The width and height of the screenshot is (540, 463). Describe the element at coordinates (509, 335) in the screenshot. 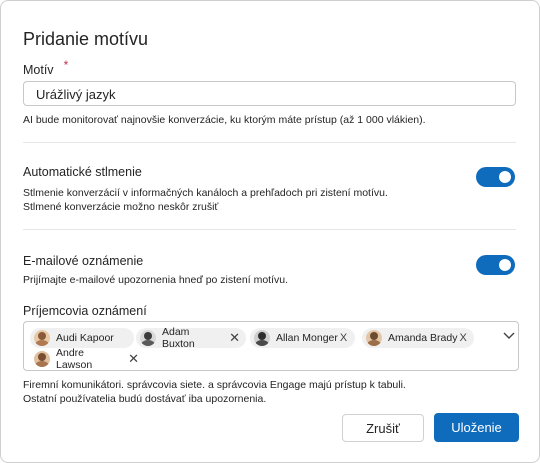

I see `chevron-down-icon` at that location.